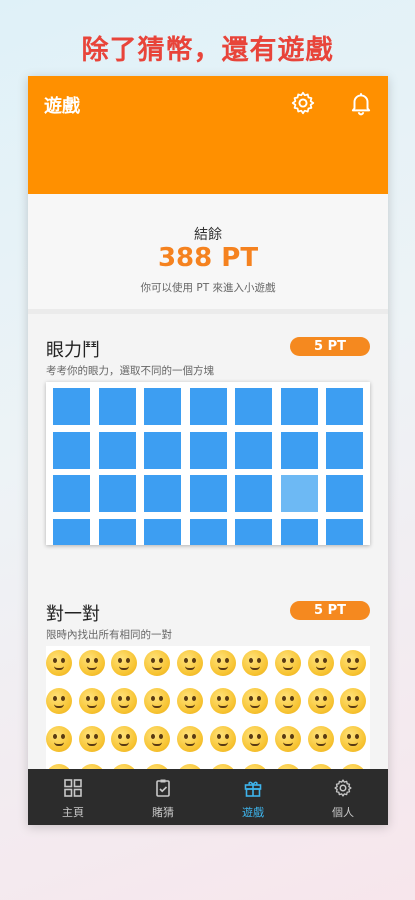 The width and height of the screenshot is (415, 900). Describe the element at coordinates (208, 711) in the screenshot. I see `emoji-grid` at that location.